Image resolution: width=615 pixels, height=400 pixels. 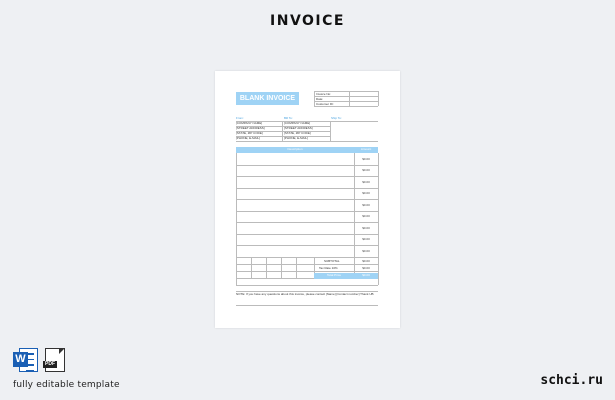 What do you see at coordinates (320, 99) in the screenshot?
I see `meta-date: Date:` at bounding box center [320, 99].